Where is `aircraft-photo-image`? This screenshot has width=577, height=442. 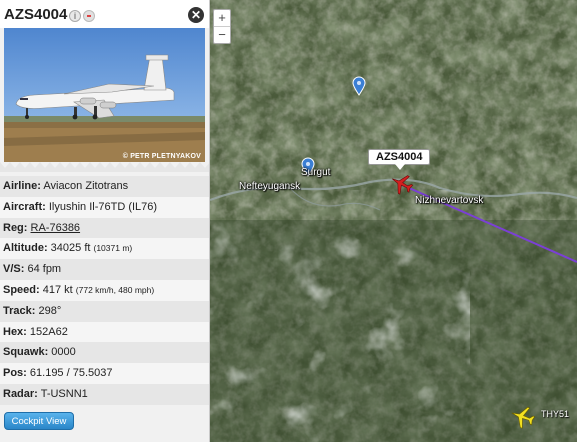
aircraft-photo-image is located at coordinates (104, 95).